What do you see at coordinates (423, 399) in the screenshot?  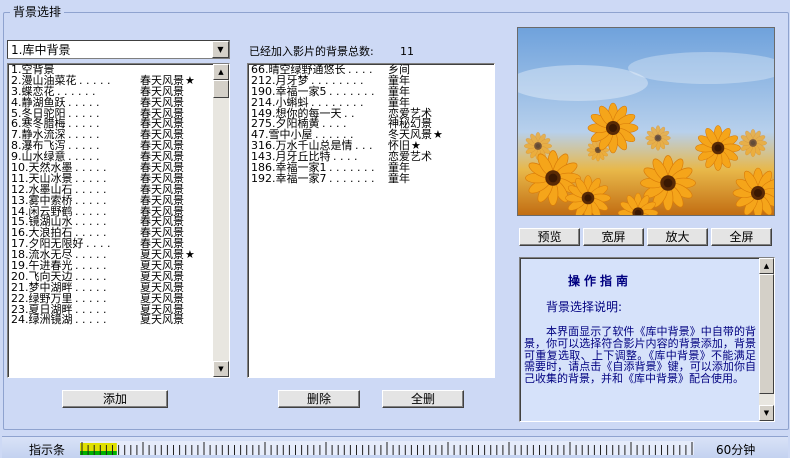 I see `delete-all-button: 全删` at bounding box center [423, 399].